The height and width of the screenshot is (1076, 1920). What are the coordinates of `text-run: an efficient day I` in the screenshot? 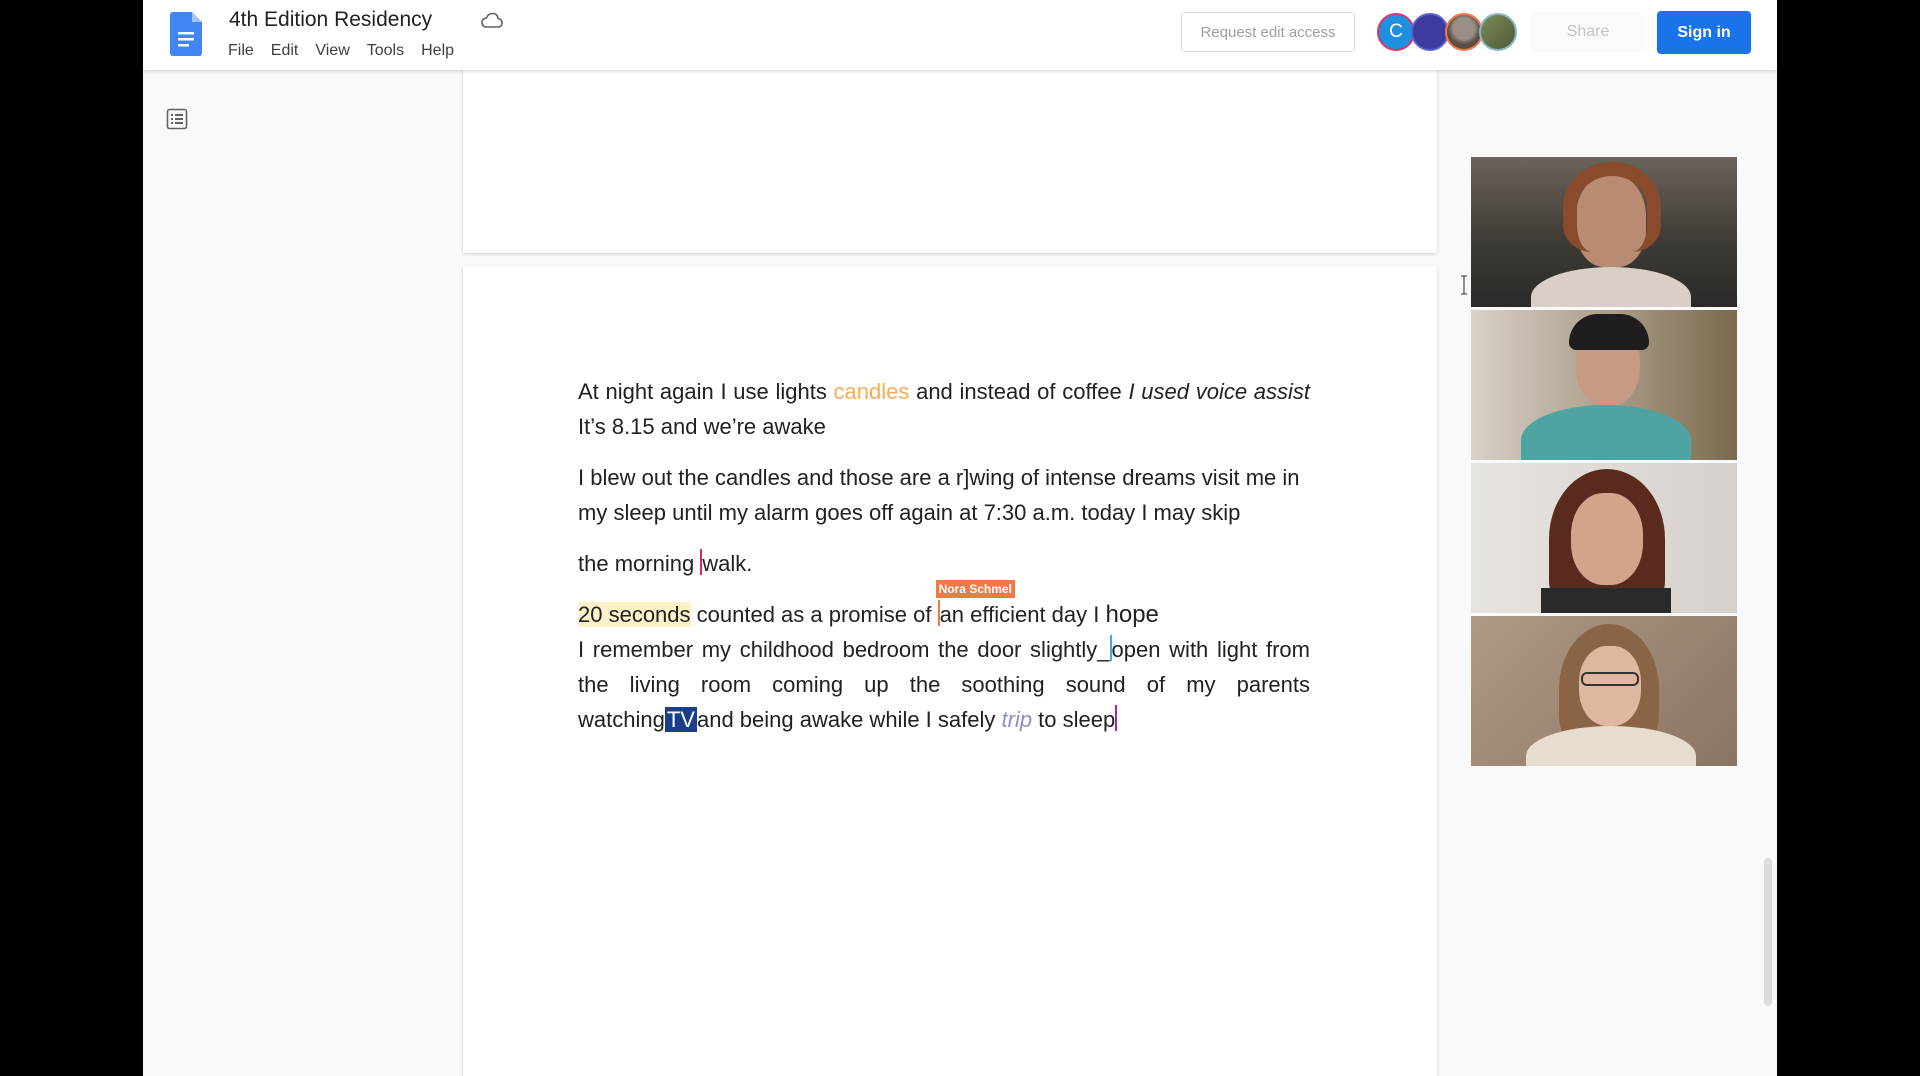 It's located at (1022, 614).